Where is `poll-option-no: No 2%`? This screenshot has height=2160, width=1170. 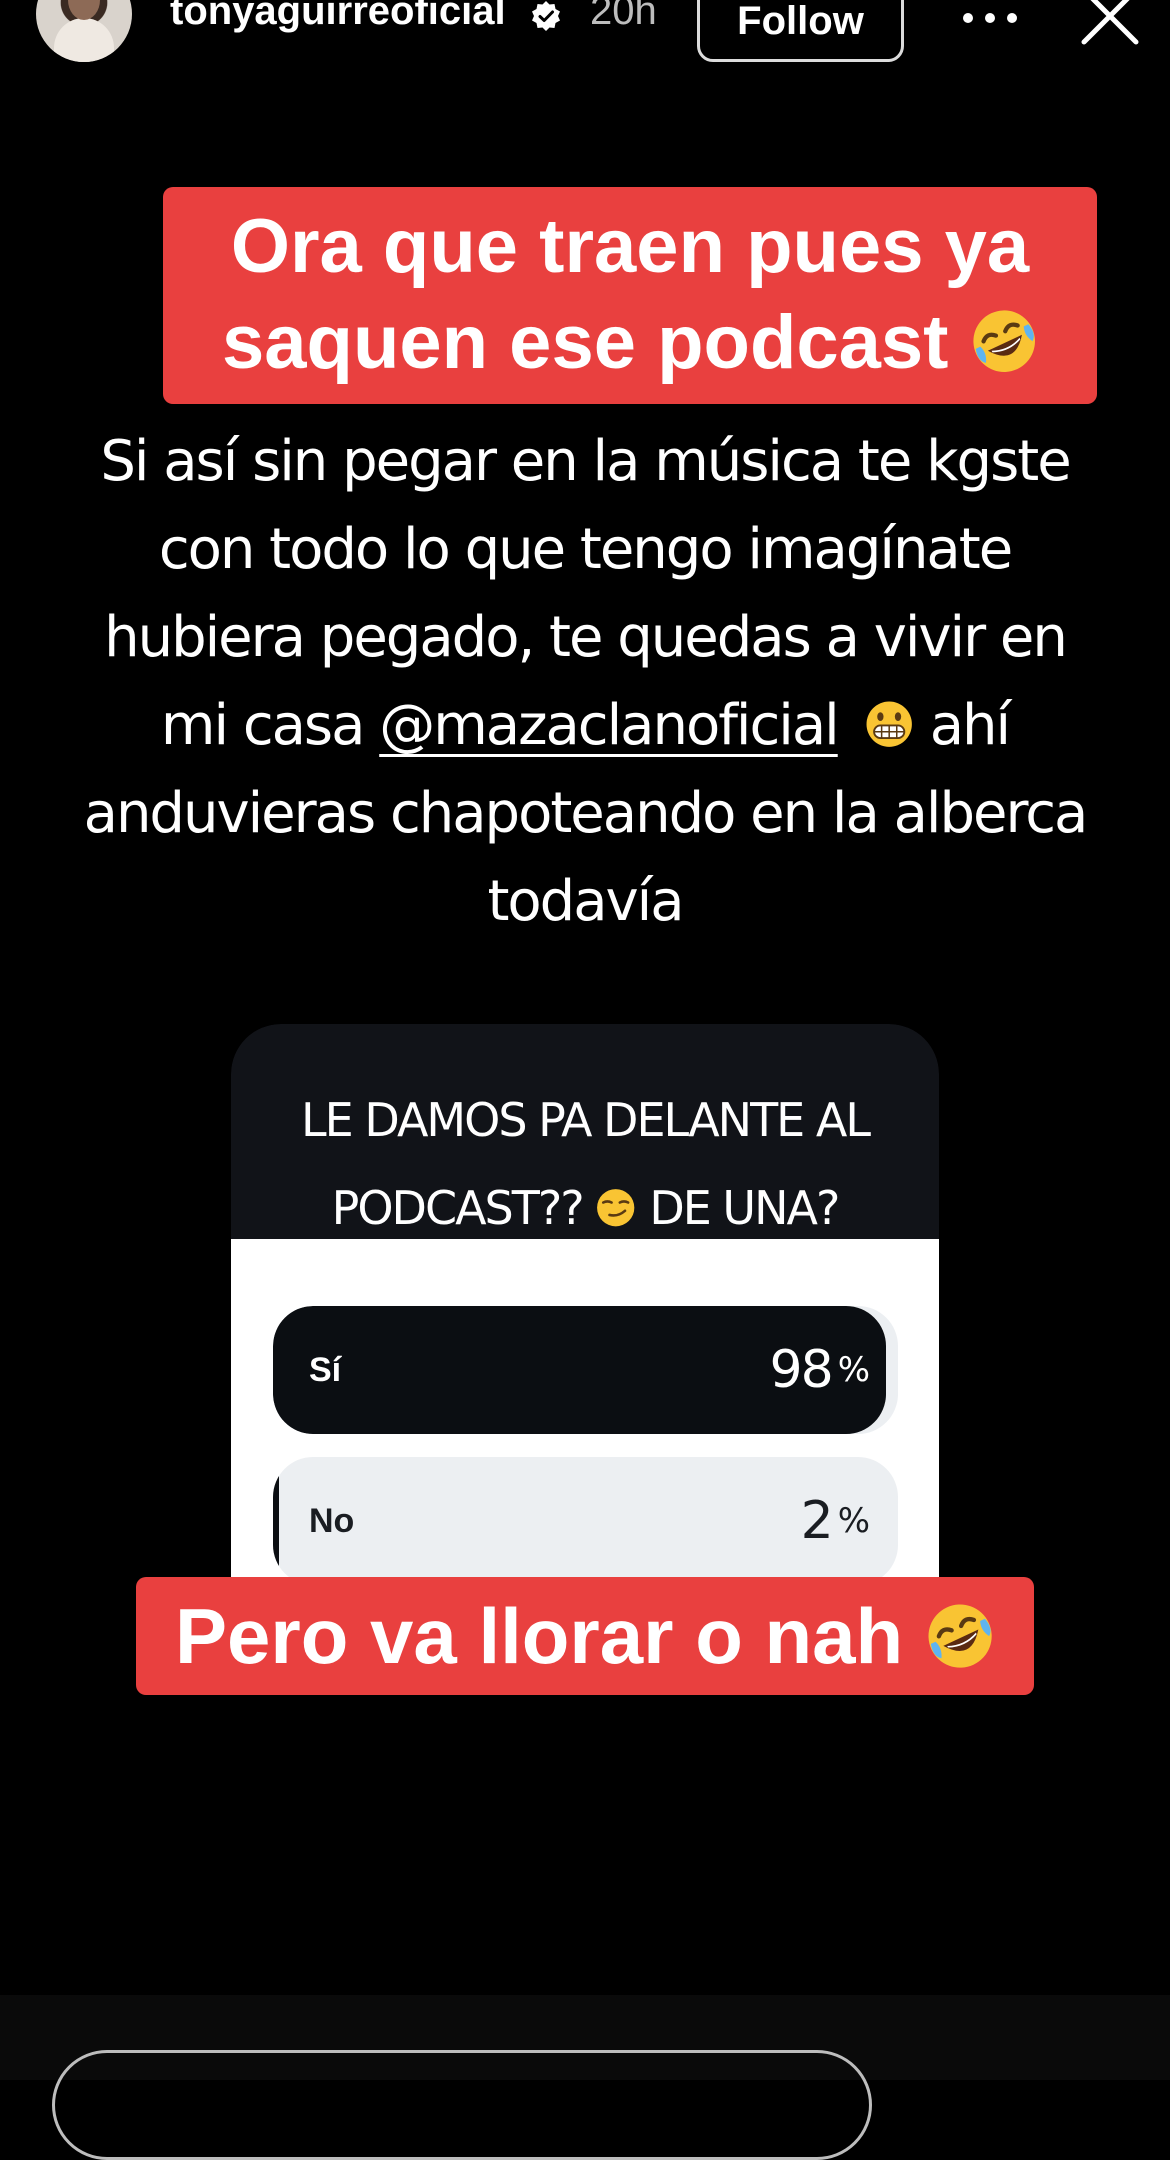
poll-option-no: No 2% is located at coordinates (585, 1520).